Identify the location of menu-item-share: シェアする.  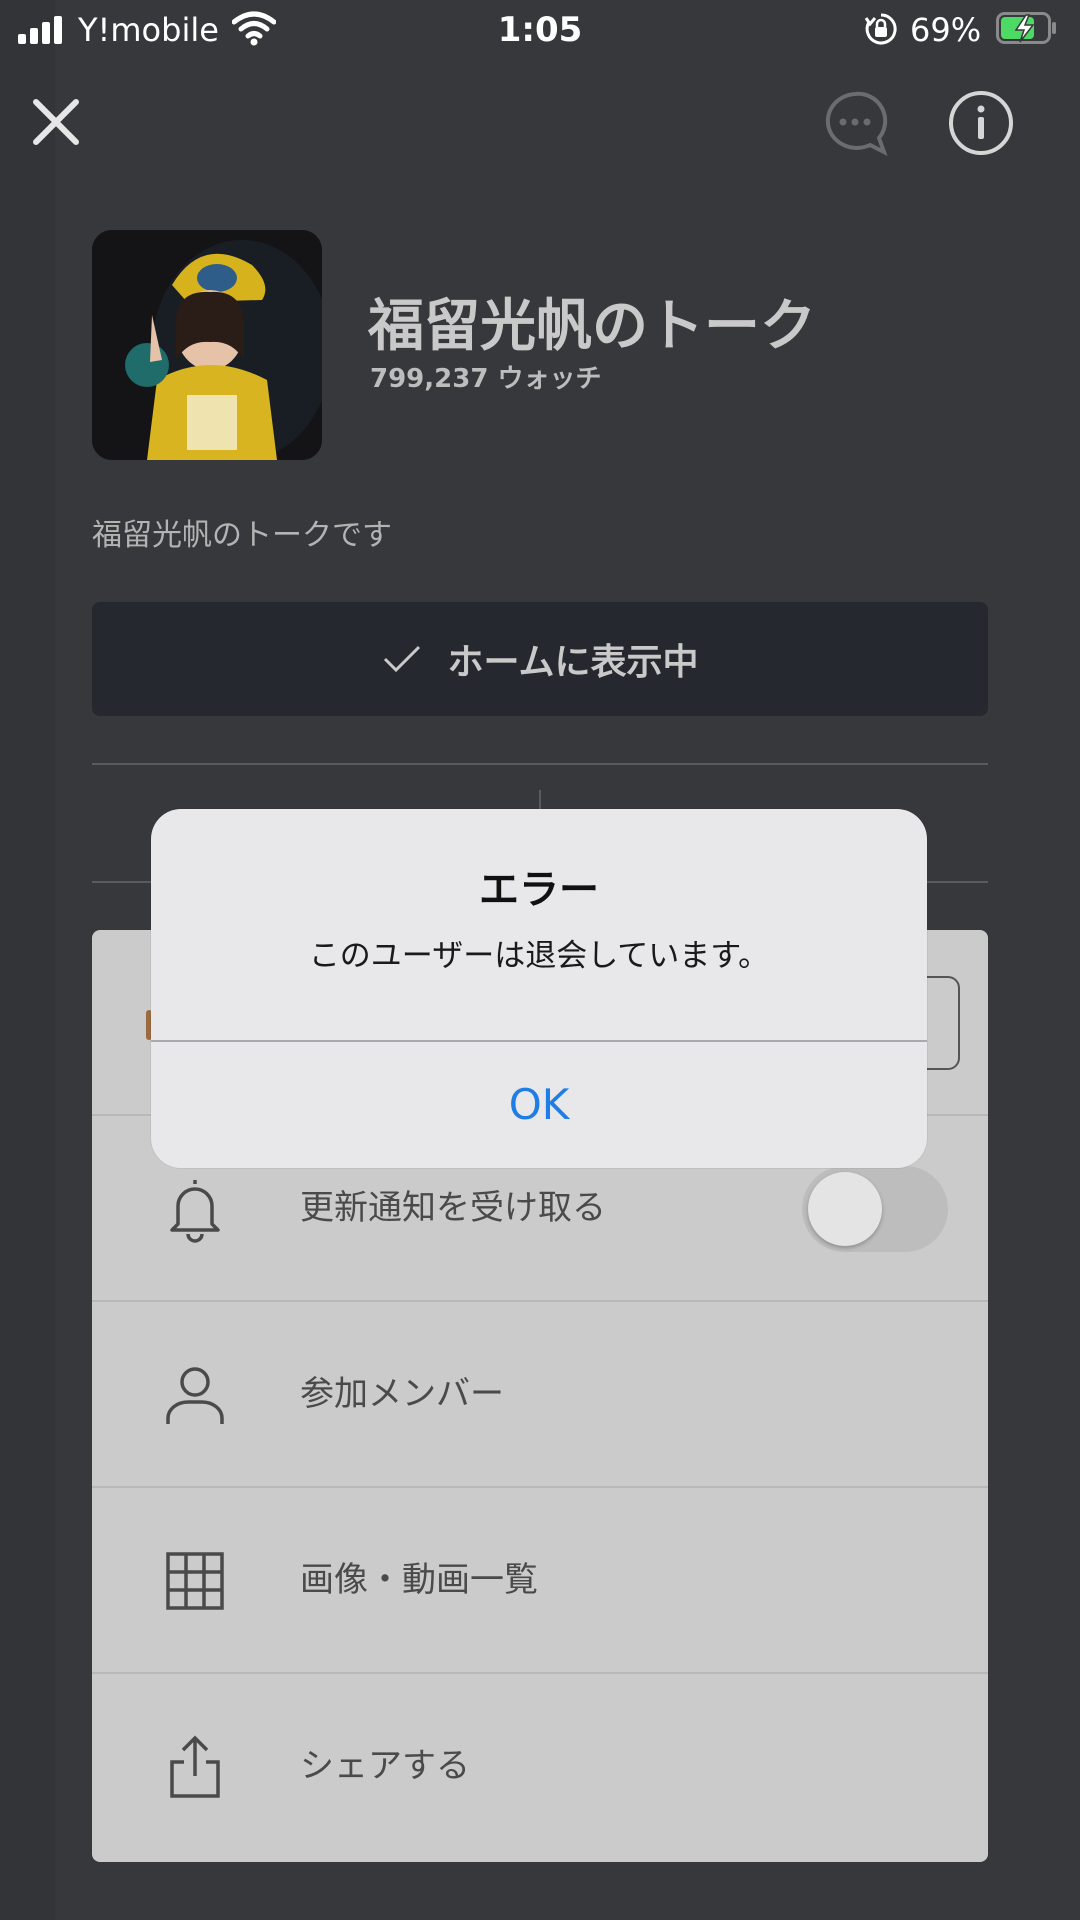
(540, 1766).